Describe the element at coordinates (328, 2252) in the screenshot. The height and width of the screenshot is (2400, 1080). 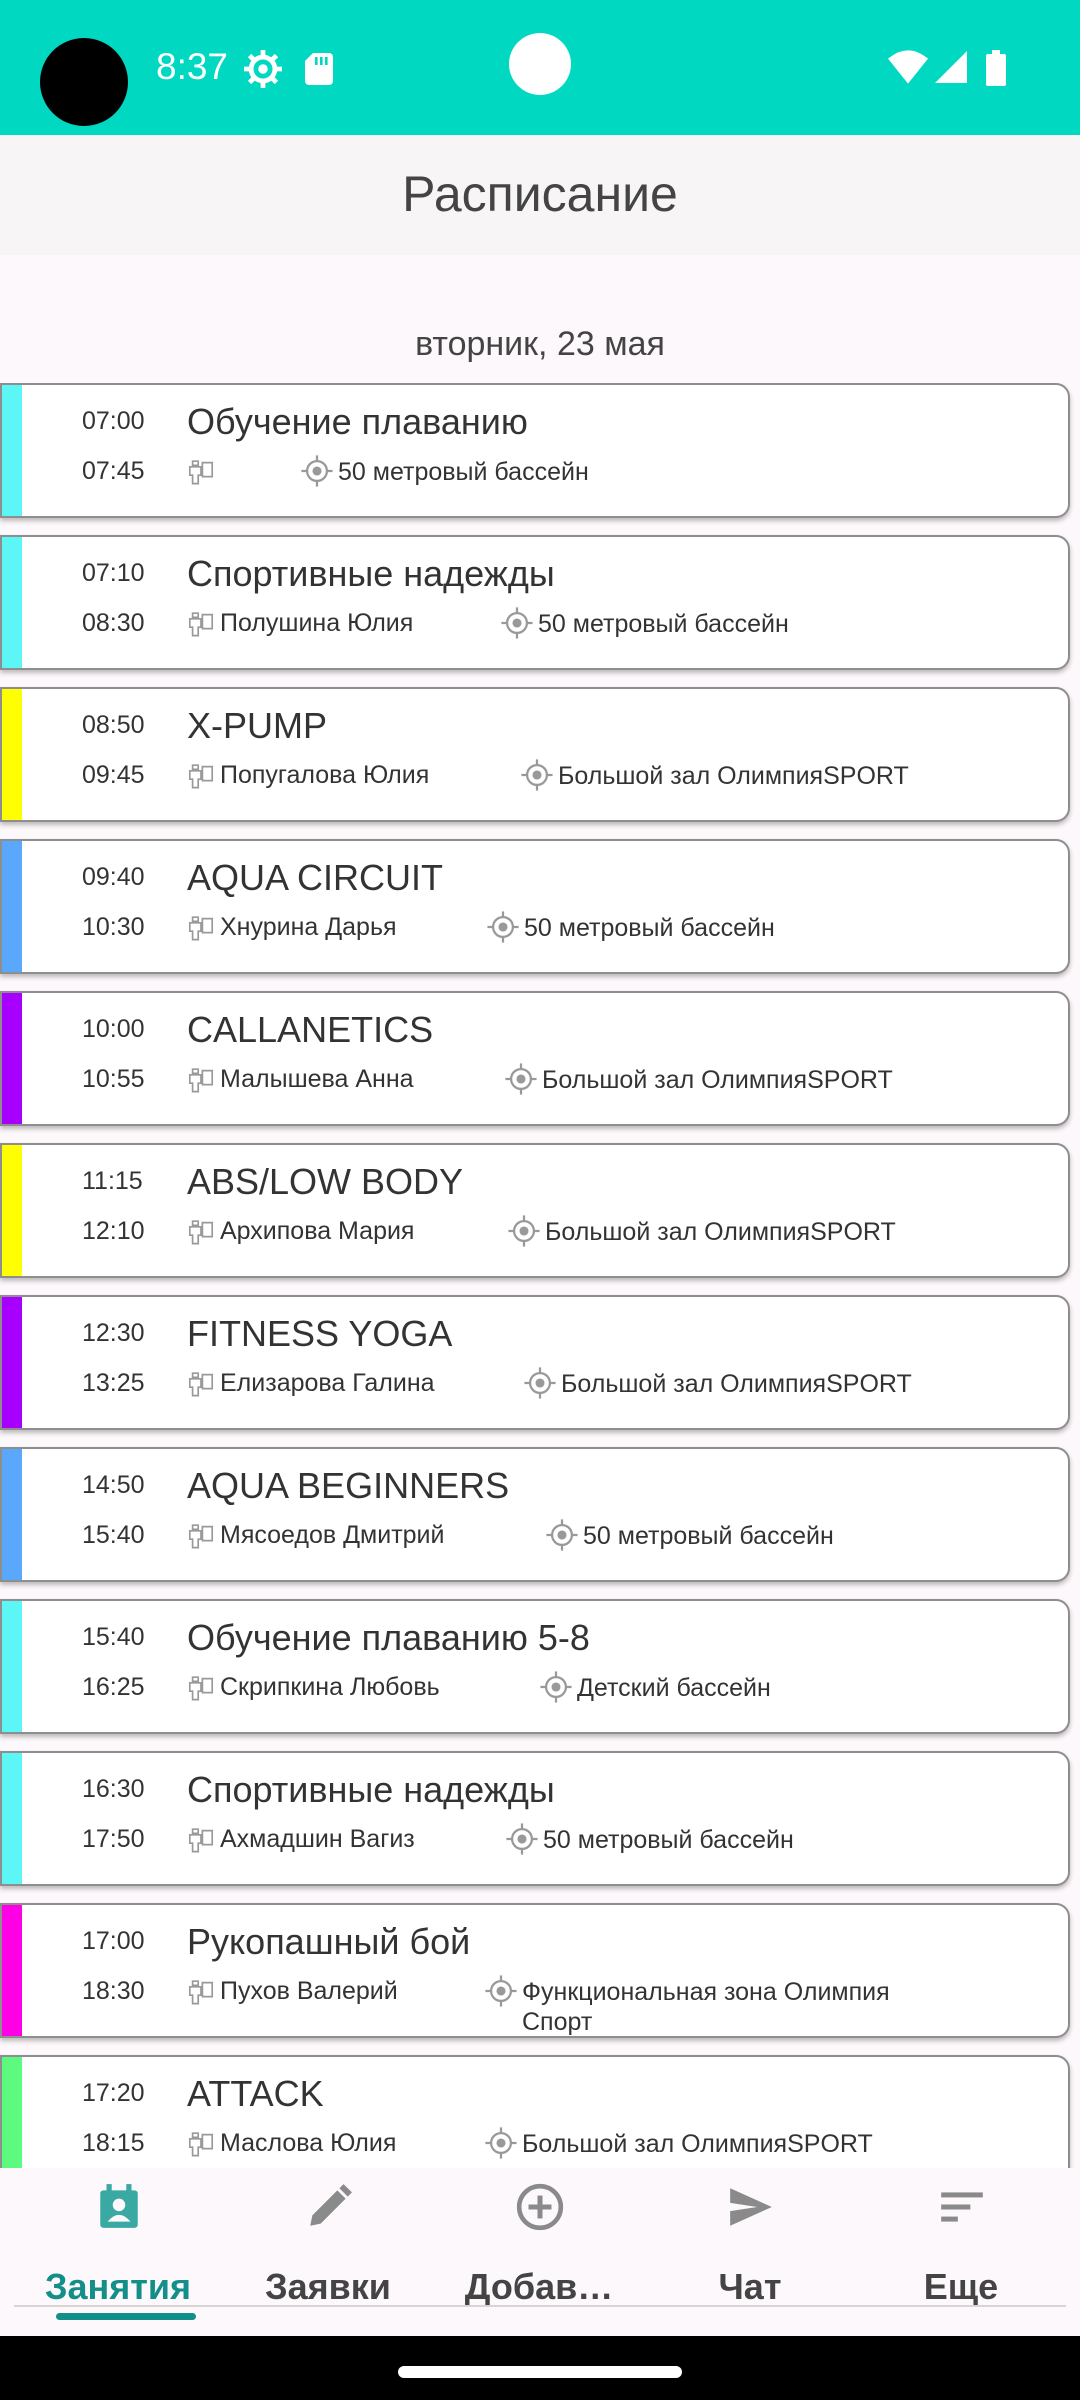
I see `nav-item-requests: Заявки` at that location.